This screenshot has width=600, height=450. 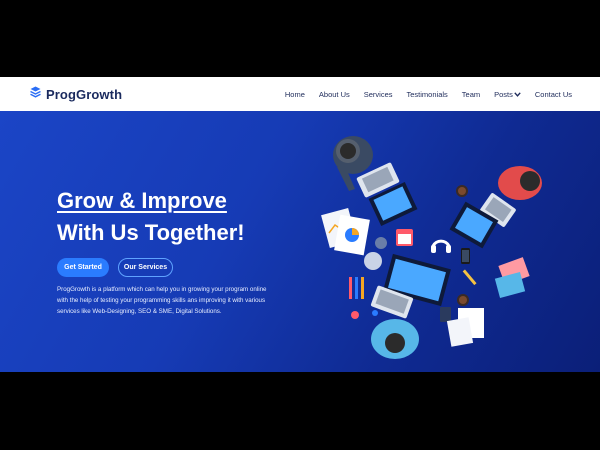 I want to click on nav-posts-label: Posts, so click(x=503, y=94).